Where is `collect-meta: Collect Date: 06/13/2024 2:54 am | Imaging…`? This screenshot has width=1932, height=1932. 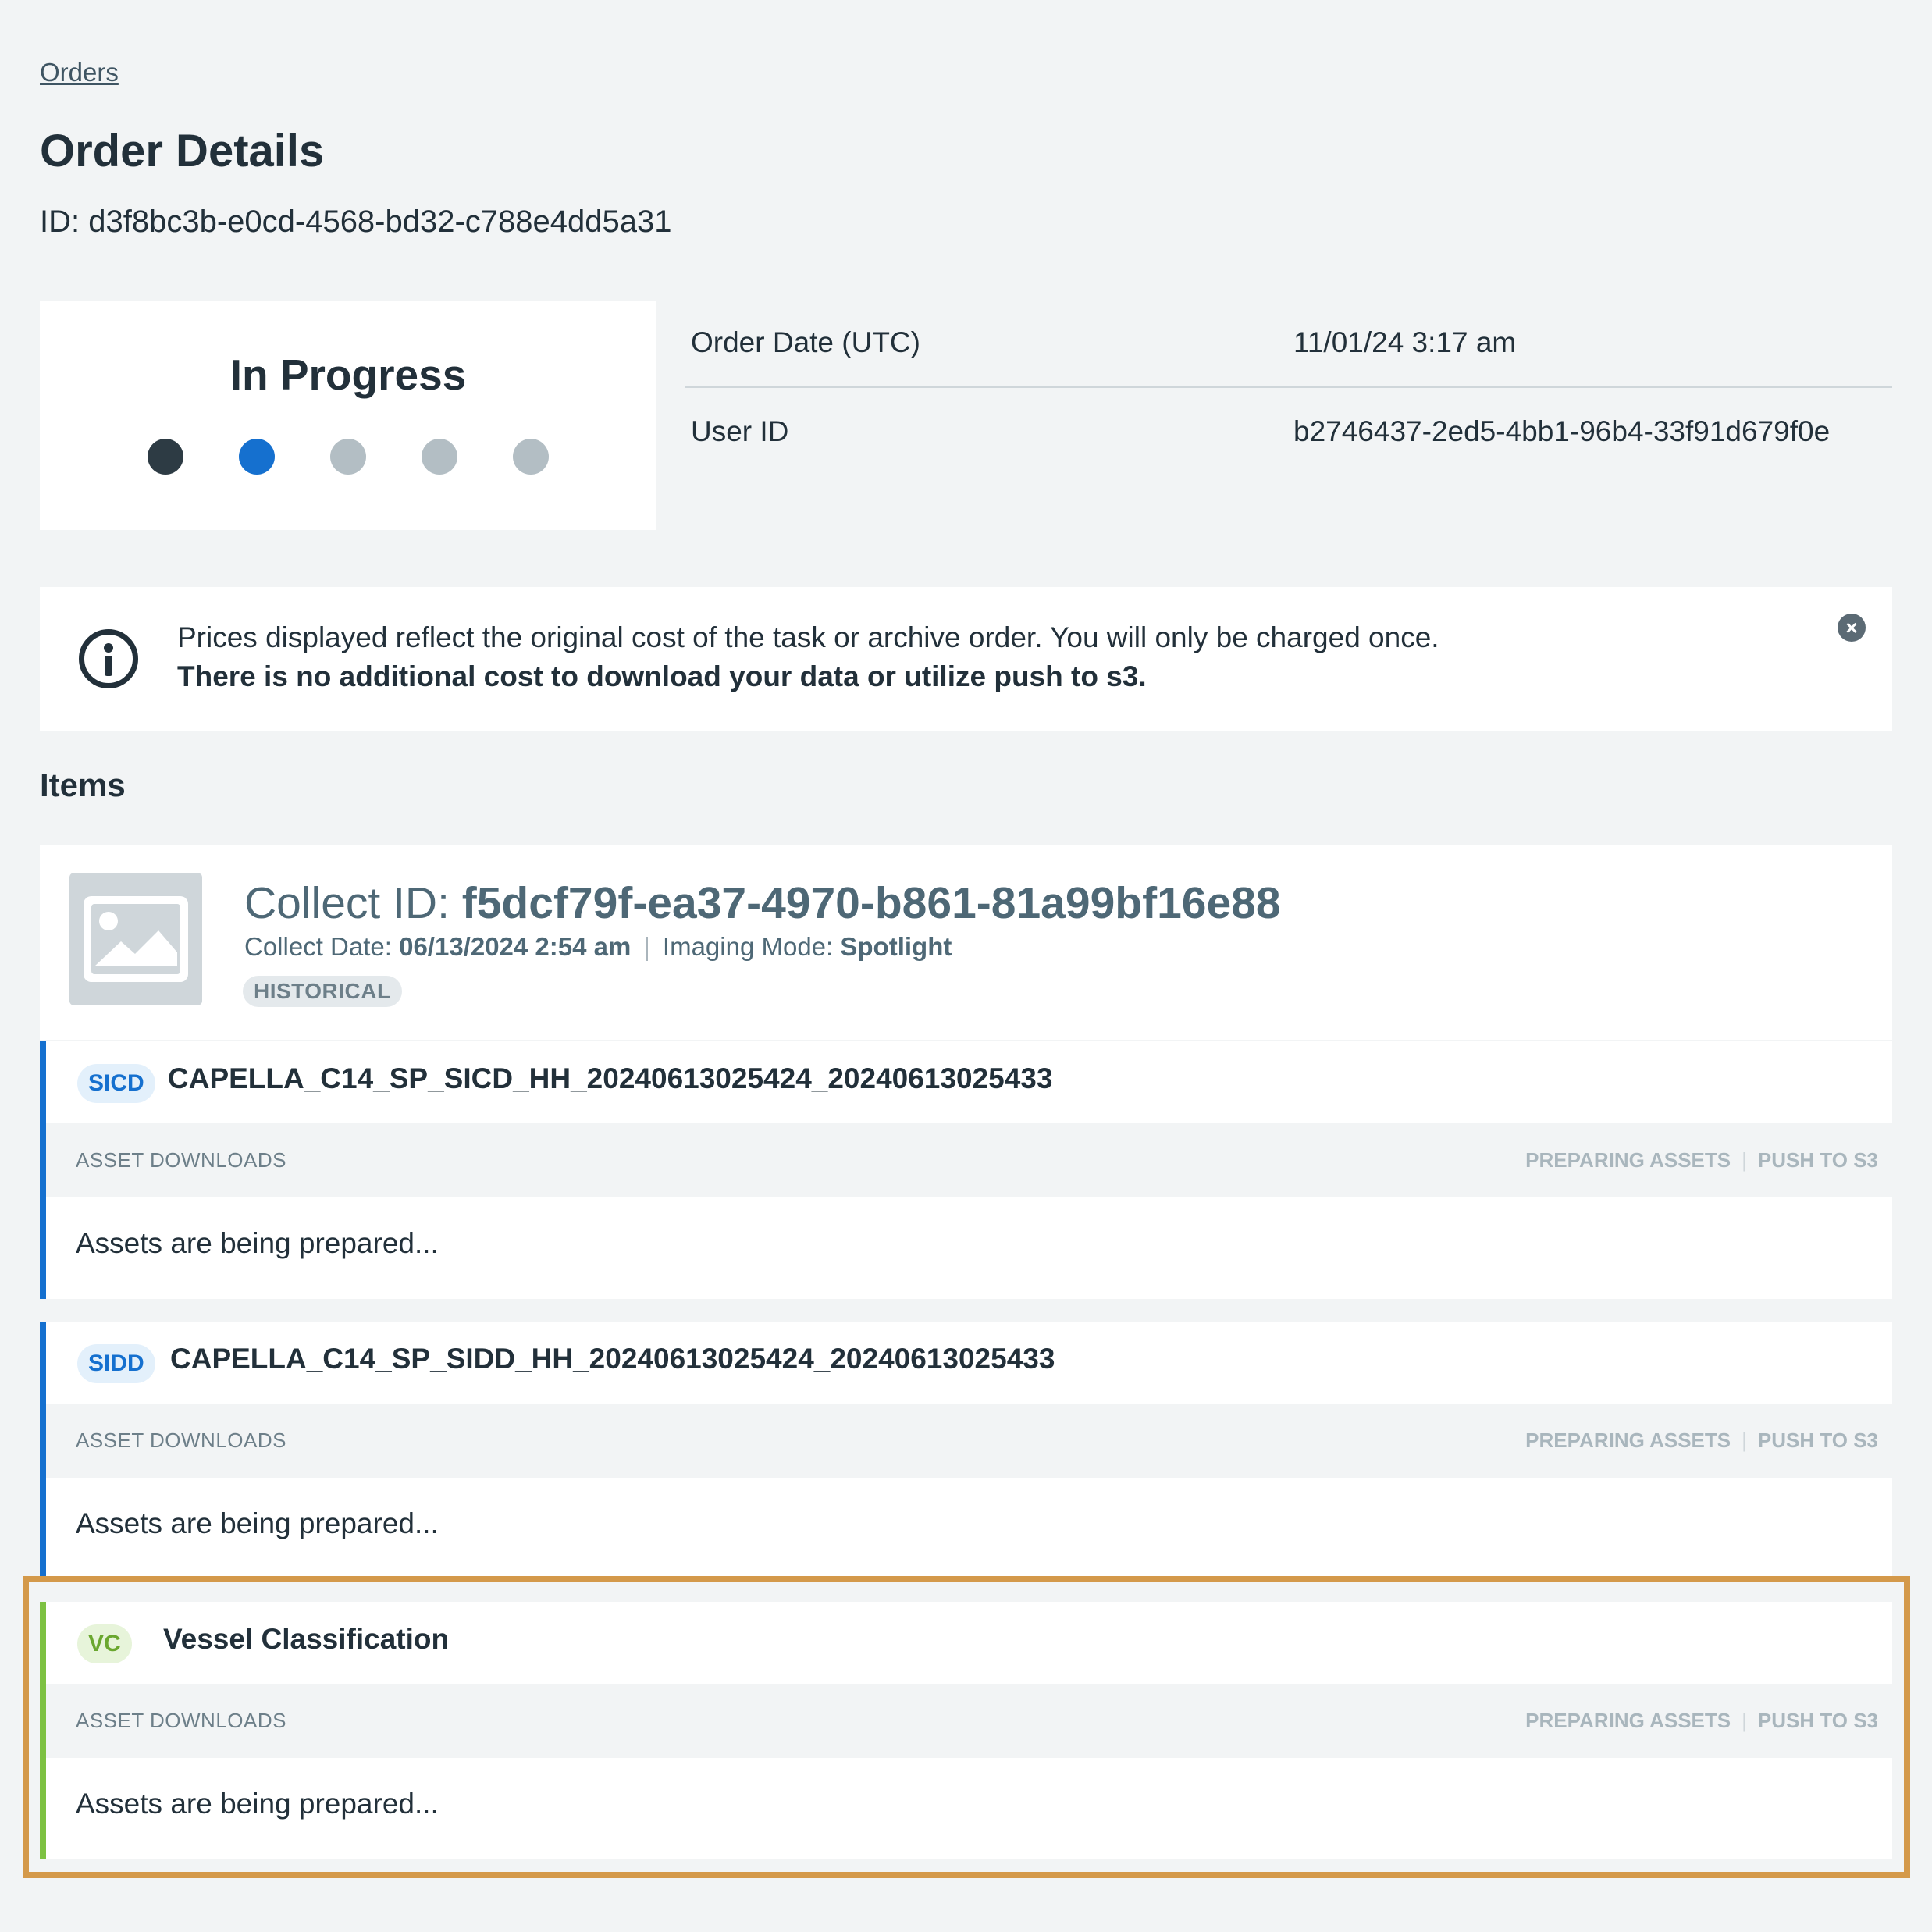 collect-meta: Collect Date: 06/13/2024 2:54 am | Imaging… is located at coordinates (598, 946).